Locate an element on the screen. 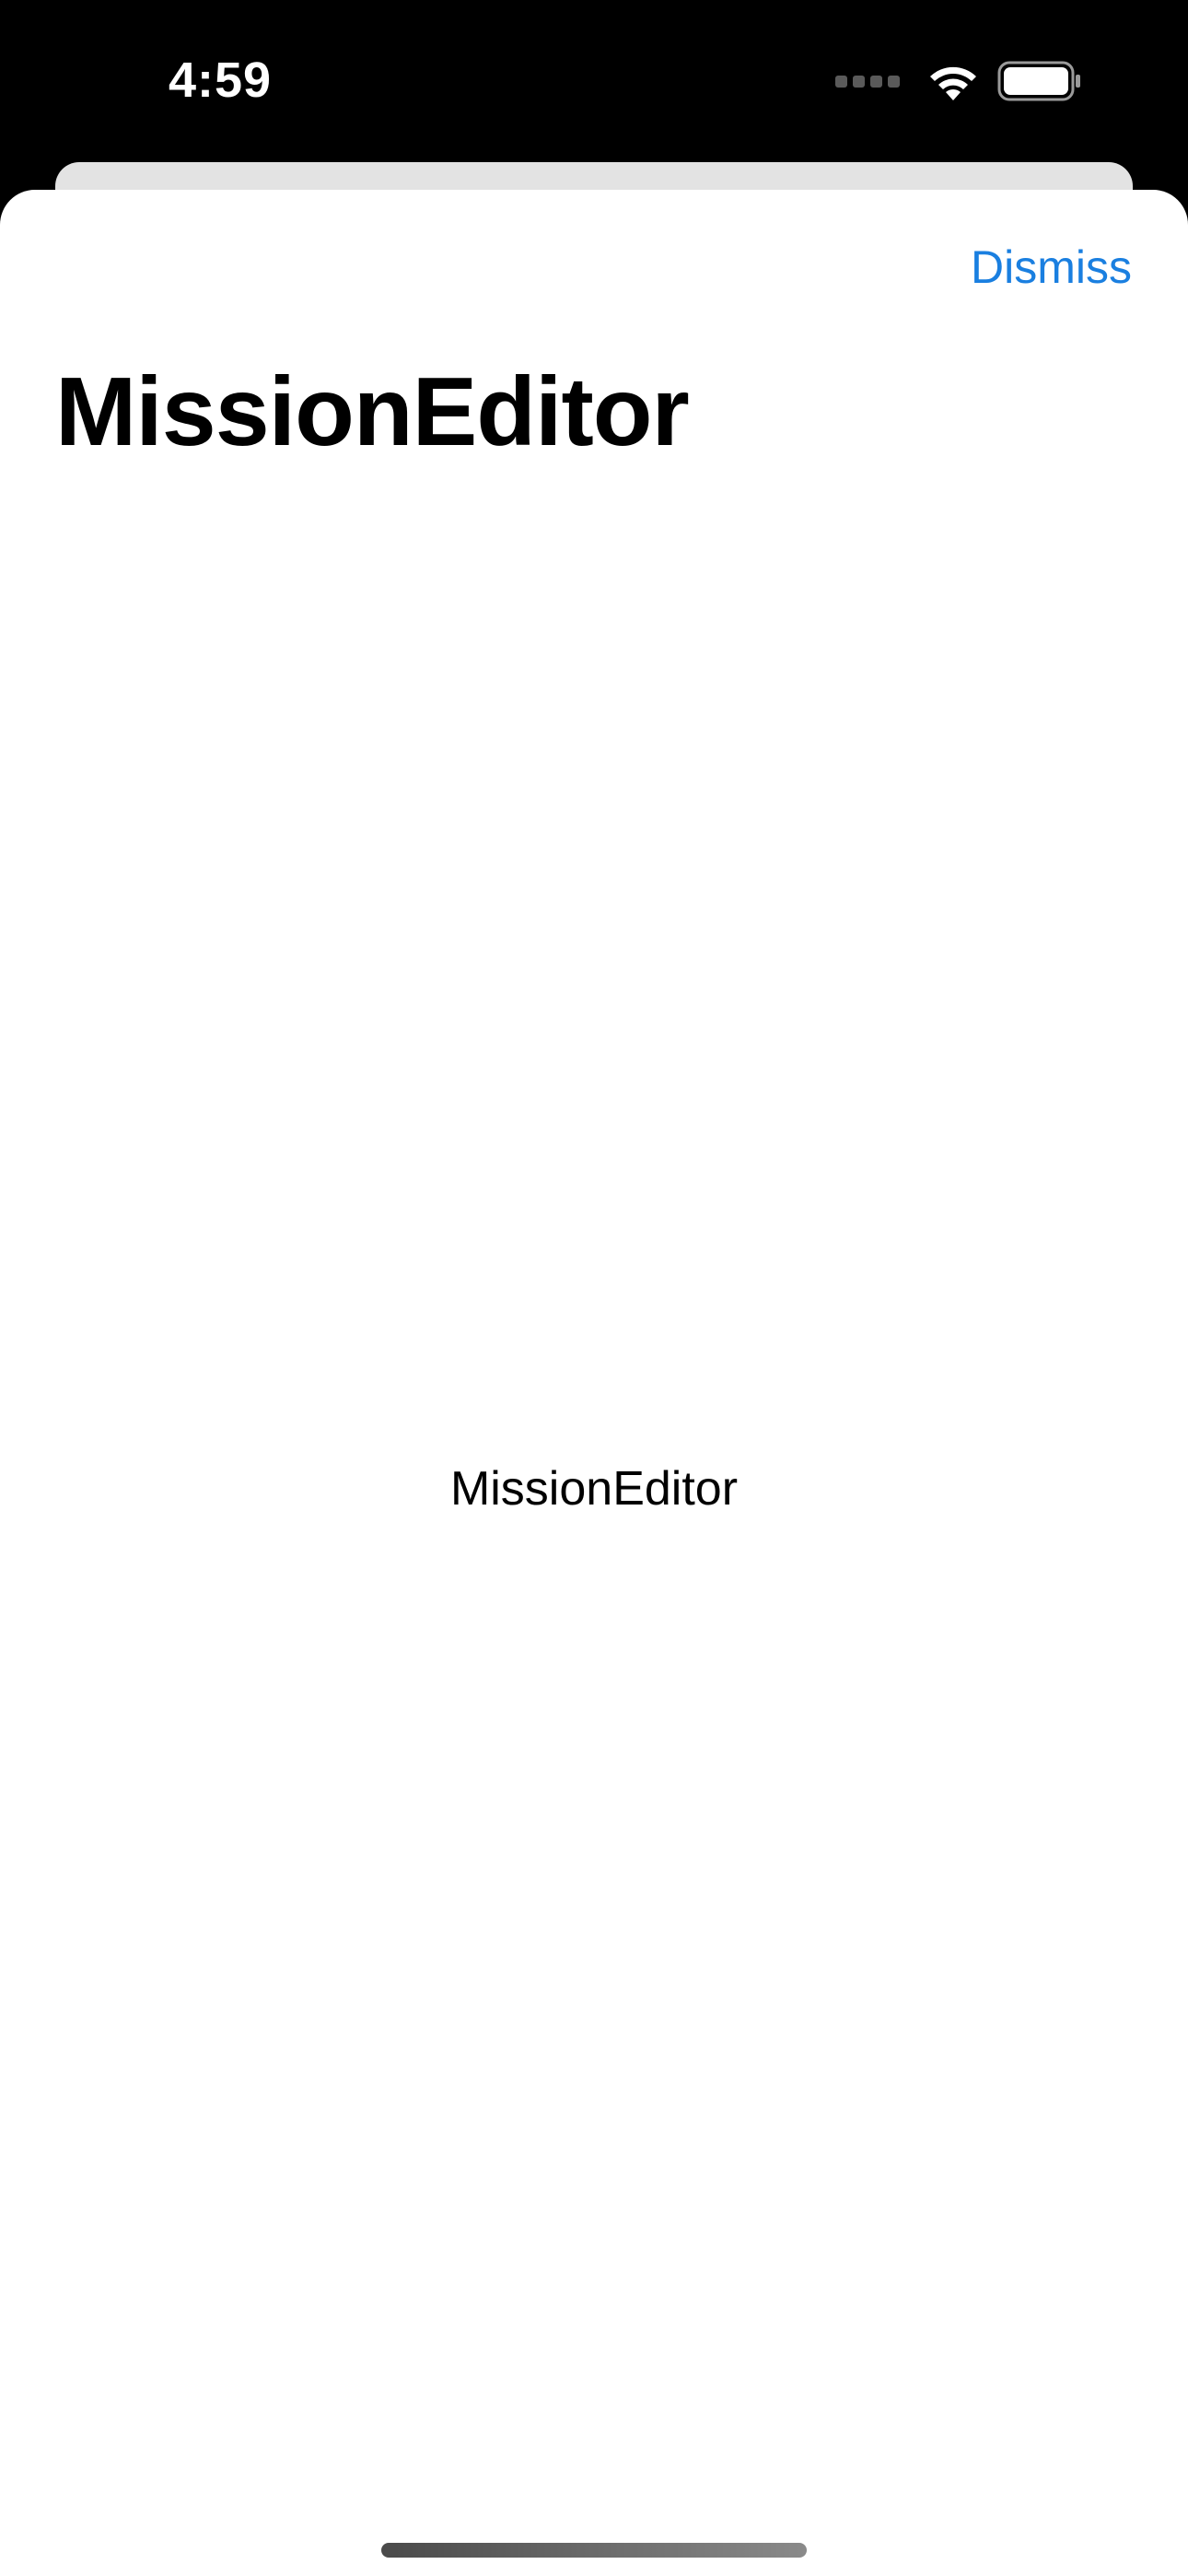 The width and height of the screenshot is (1188, 2576). wifi-icon is located at coordinates (953, 83).